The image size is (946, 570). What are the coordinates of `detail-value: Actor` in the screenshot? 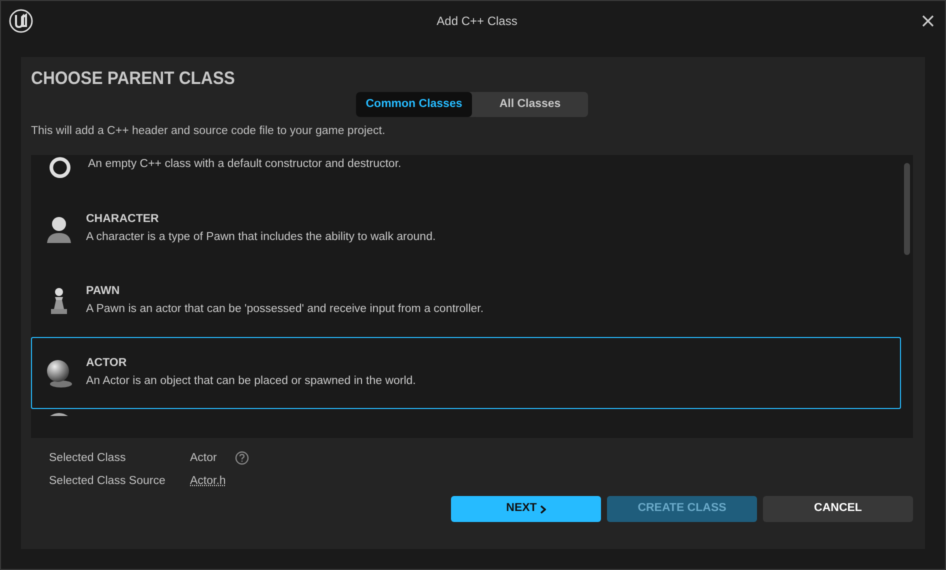 It's located at (203, 458).